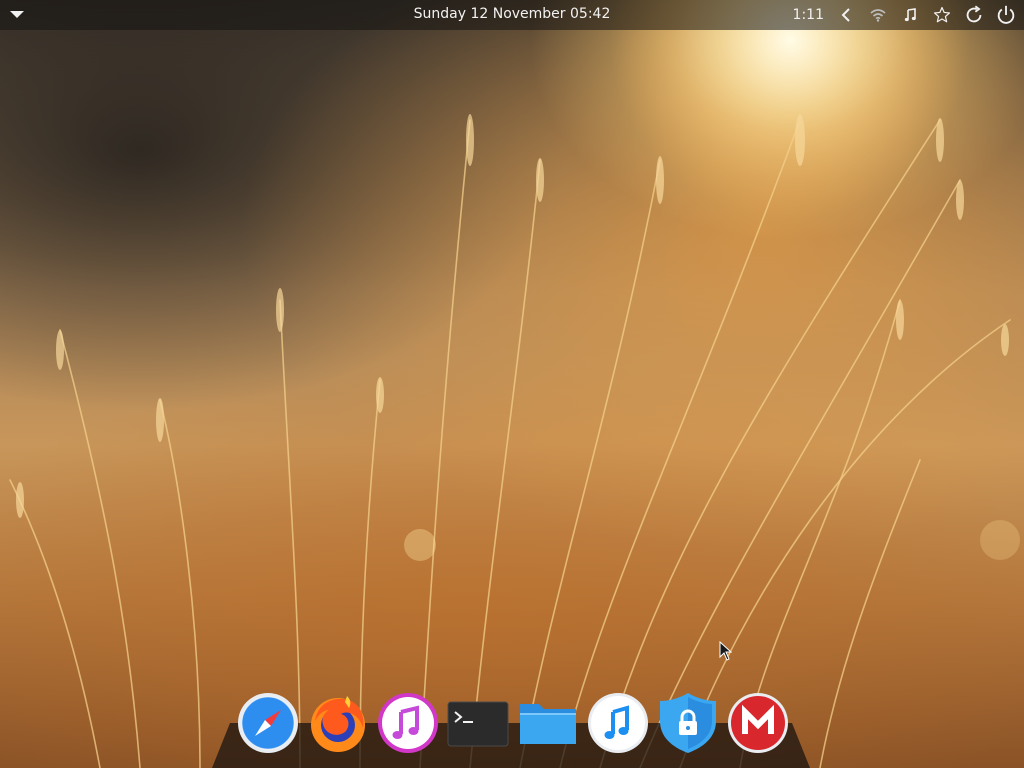 This screenshot has width=1024, height=768. I want to click on firefox-icon, so click(338, 723).